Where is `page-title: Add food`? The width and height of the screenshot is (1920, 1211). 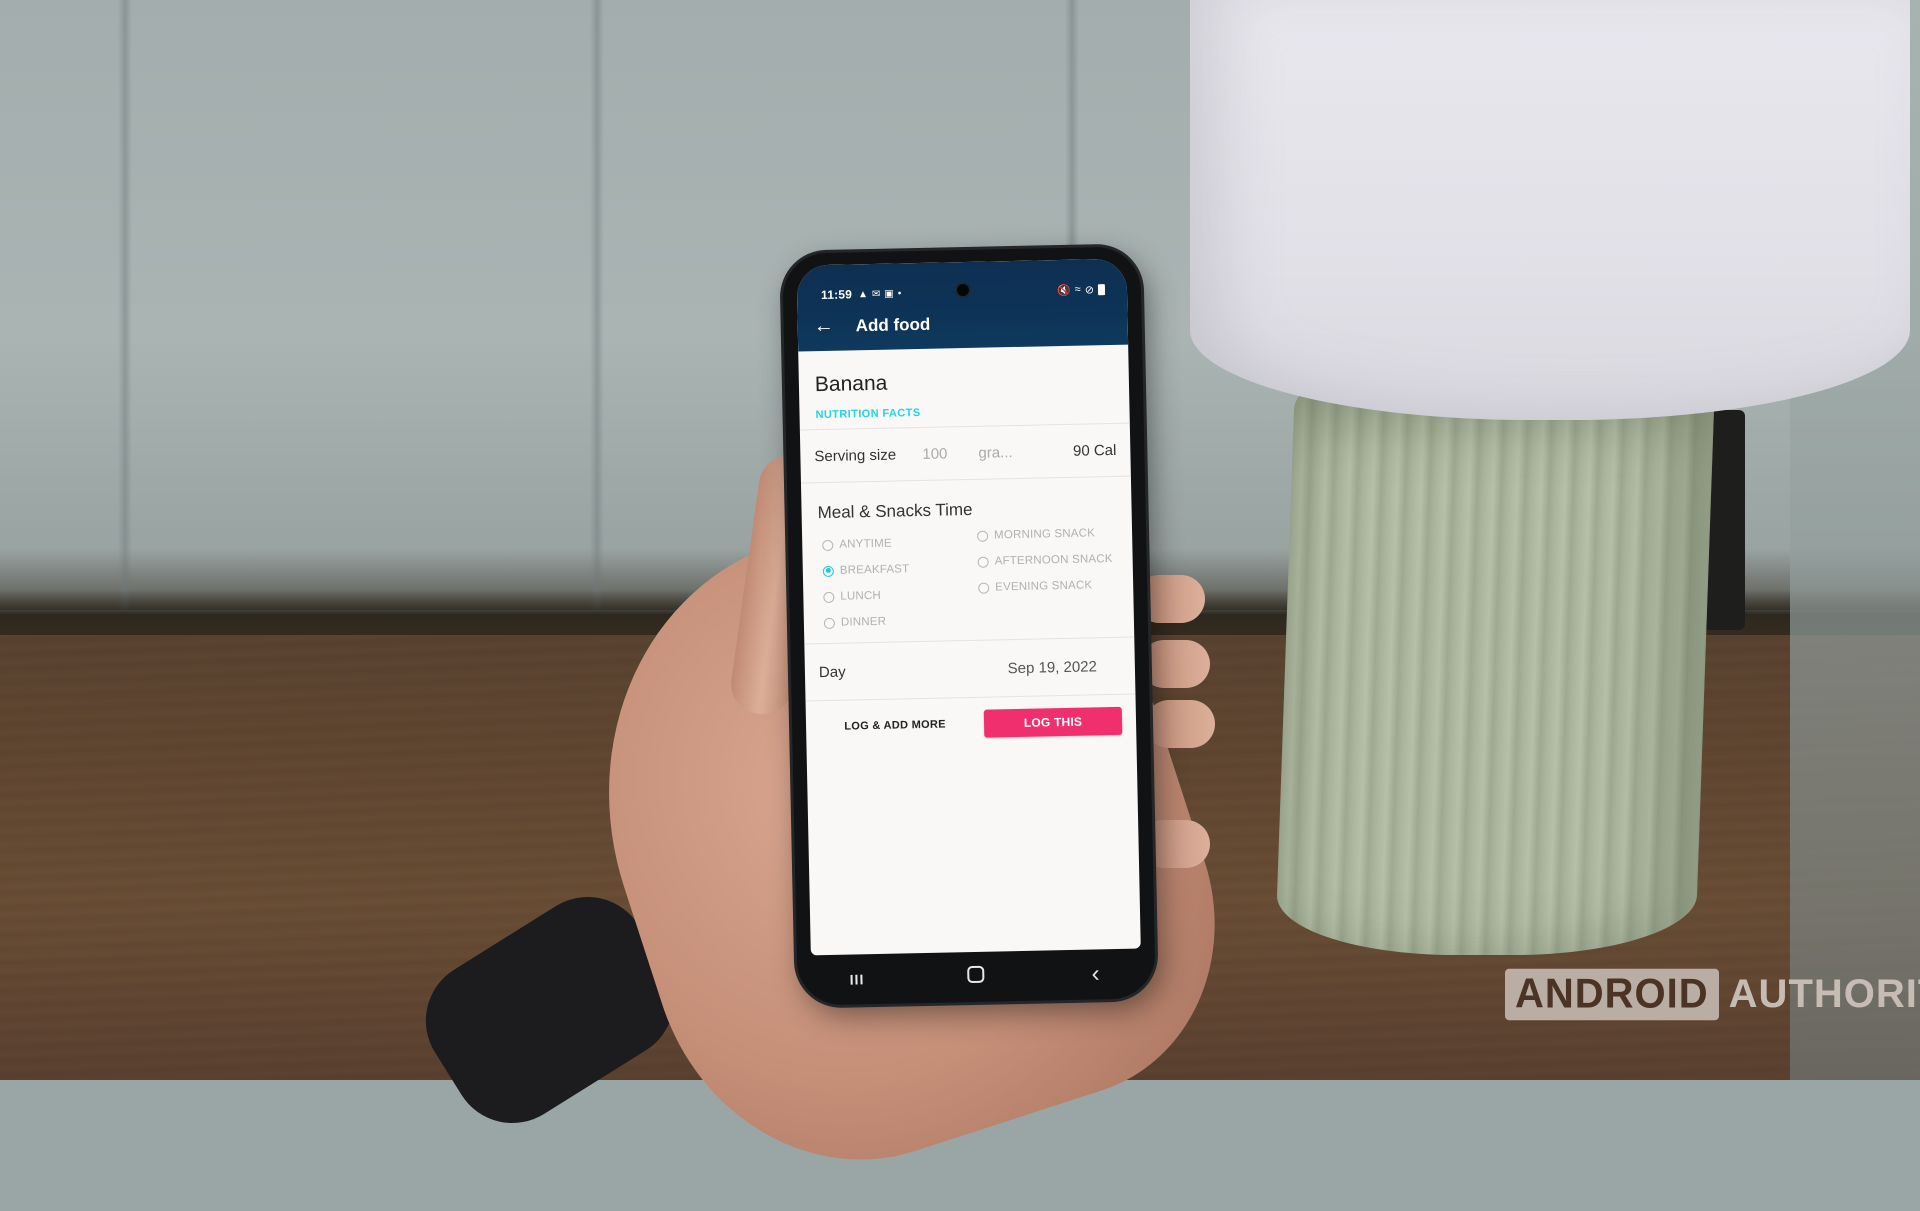
page-title: Add food is located at coordinates (893, 324).